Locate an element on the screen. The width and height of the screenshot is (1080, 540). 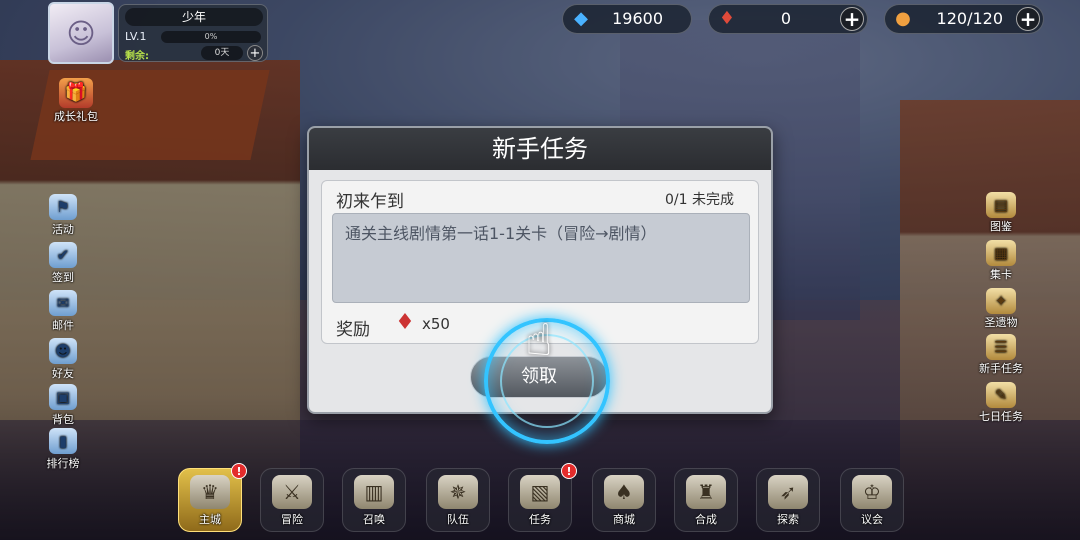
summon-card-icon: ▥ is located at coordinates (374, 492).